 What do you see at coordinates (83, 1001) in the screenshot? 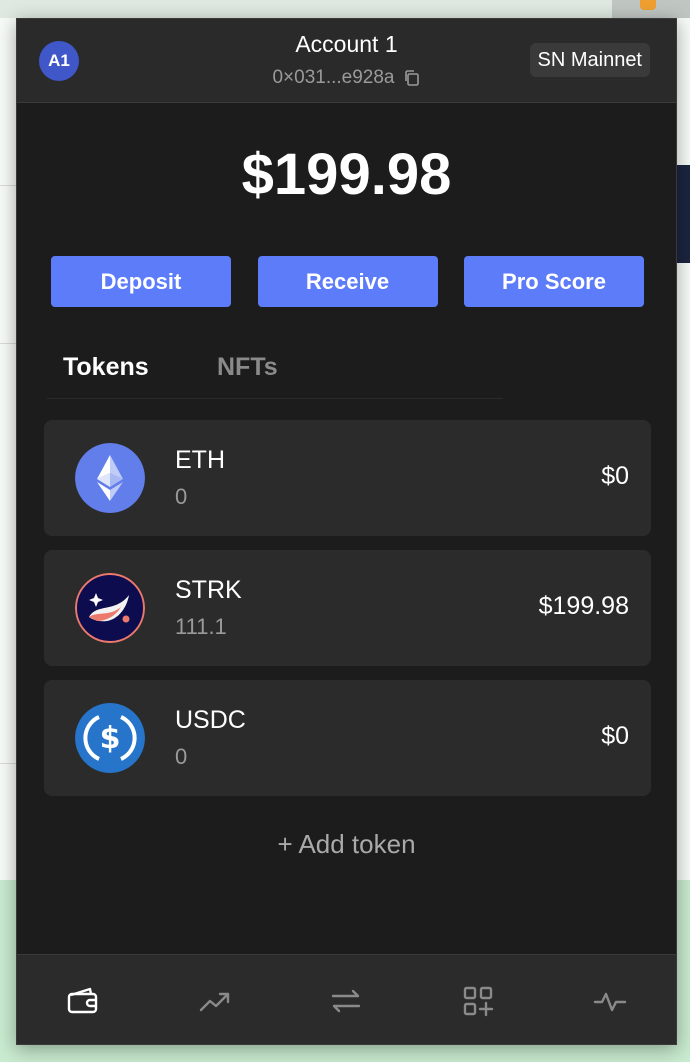
I see `wallet-icon` at bounding box center [83, 1001].